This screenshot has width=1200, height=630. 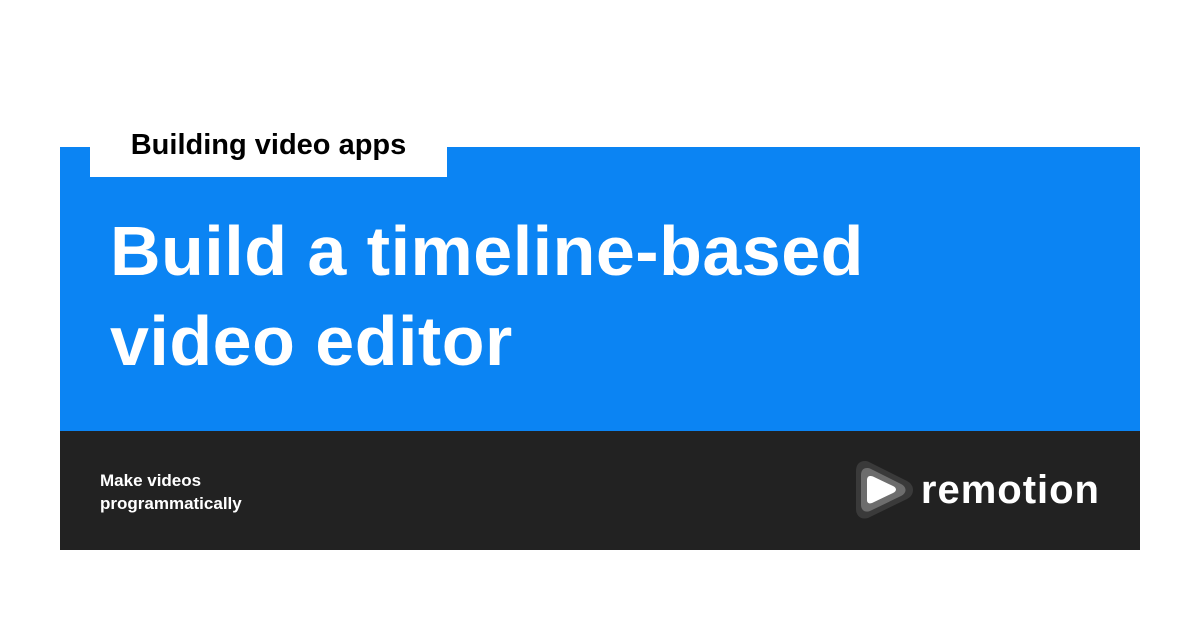 What do you see at coordinates (884, 490) in the screenshot?
I see `remotion-play-icon` at bounding box center [884, 490].